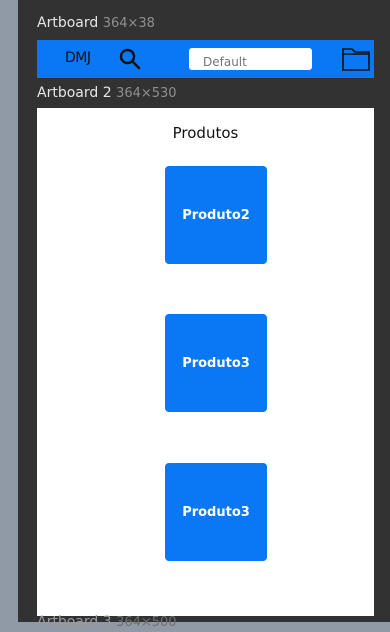 This screenshot has height=632, width=390. I want to click on artboard-name: Artboard 3, so click(74, 622).